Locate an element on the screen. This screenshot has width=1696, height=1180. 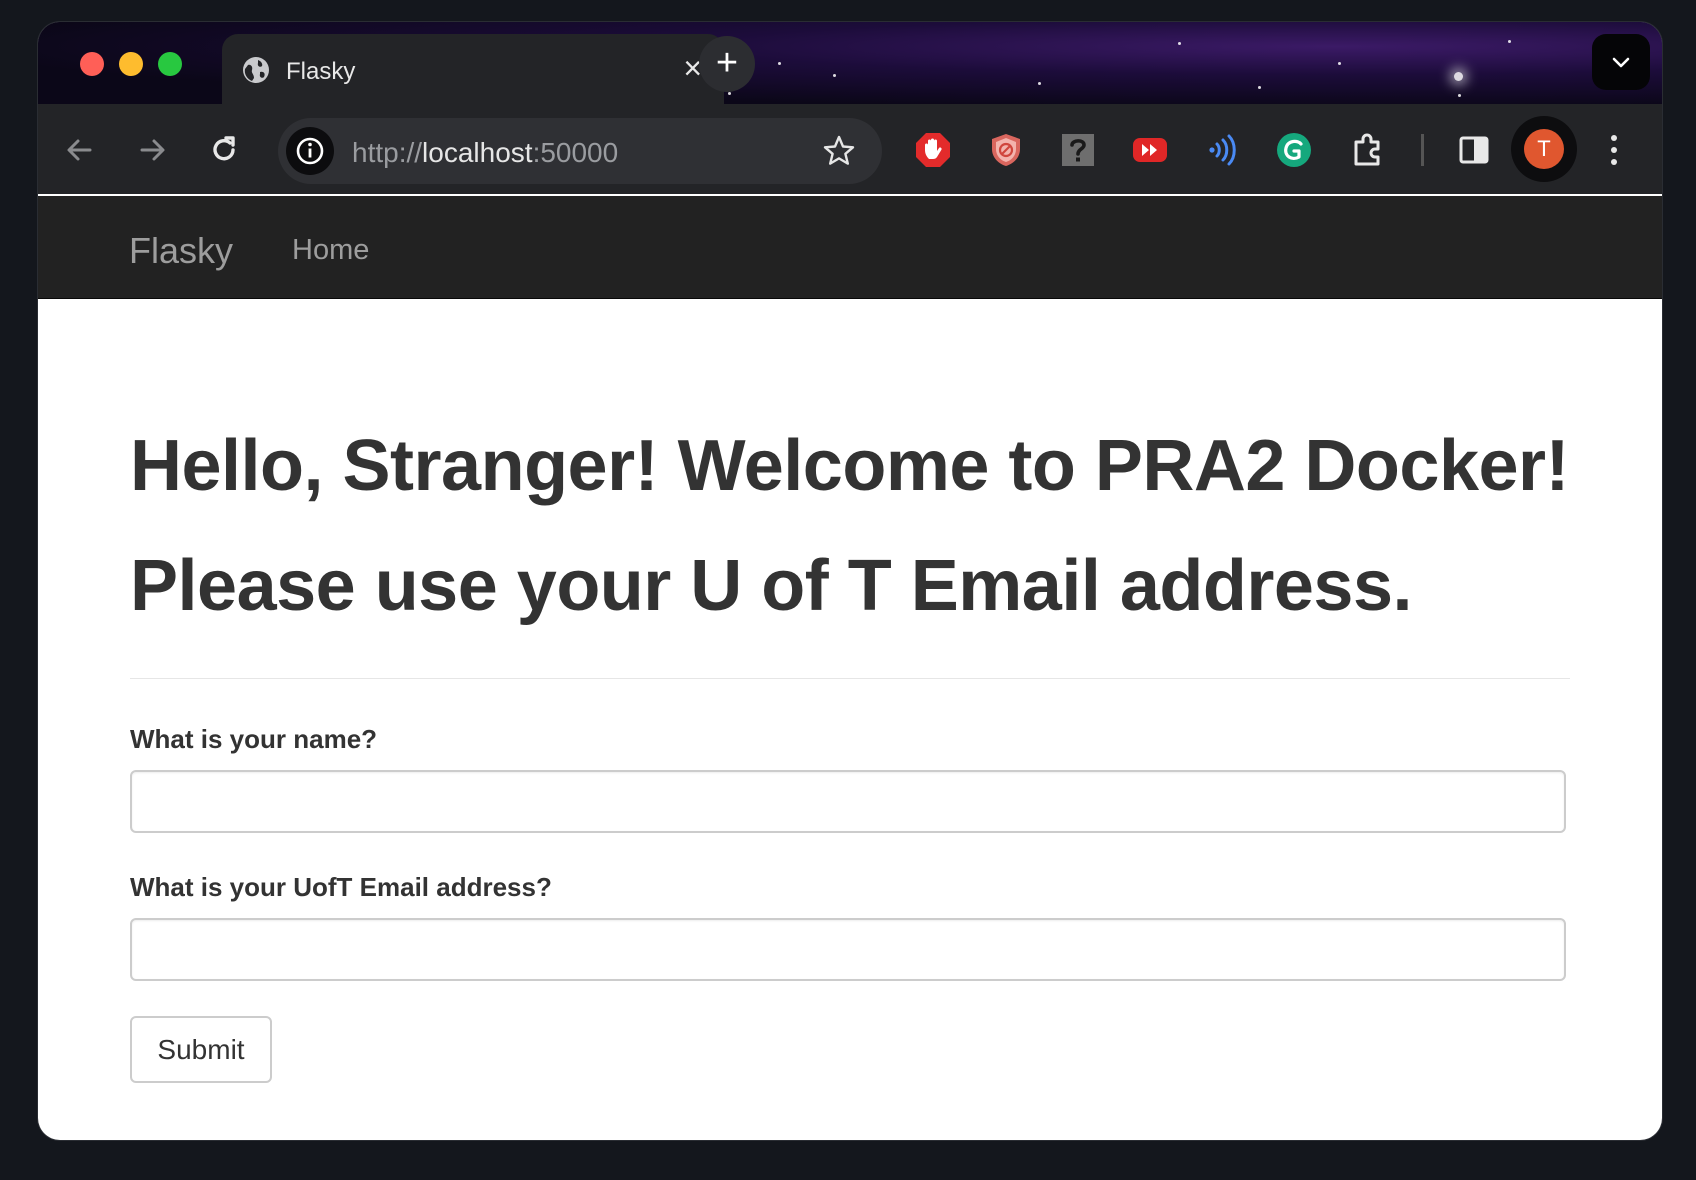
adblock-hand-icon is located at coordinates (933, 150).